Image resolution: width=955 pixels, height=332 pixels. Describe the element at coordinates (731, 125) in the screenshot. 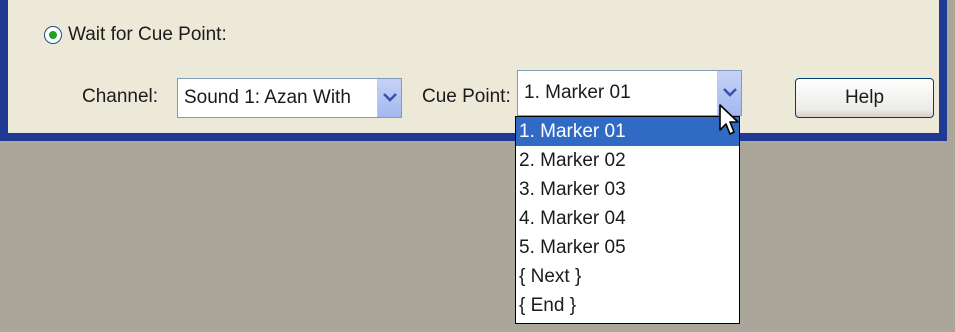

I see `mouse-pointer-icon` at that location.